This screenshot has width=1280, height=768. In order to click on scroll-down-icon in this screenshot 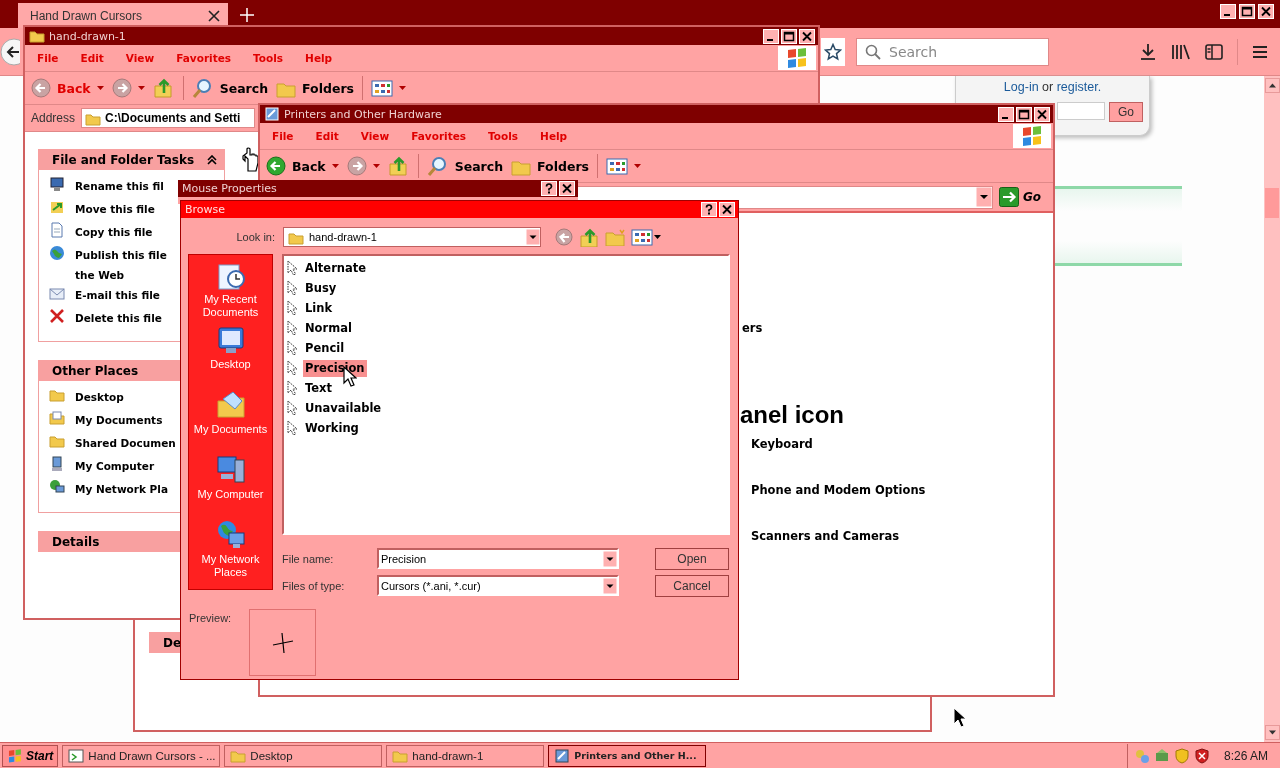, I will do `click(1272, 732)`.